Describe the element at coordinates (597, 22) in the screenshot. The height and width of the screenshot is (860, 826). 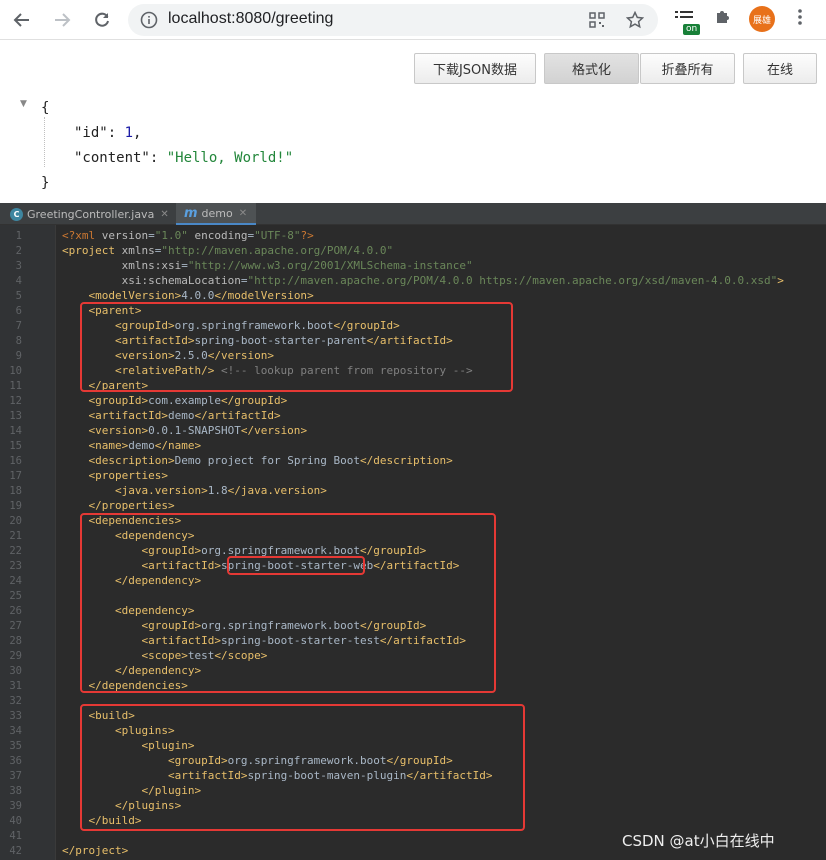
I see `qr-code-icon` at that location.